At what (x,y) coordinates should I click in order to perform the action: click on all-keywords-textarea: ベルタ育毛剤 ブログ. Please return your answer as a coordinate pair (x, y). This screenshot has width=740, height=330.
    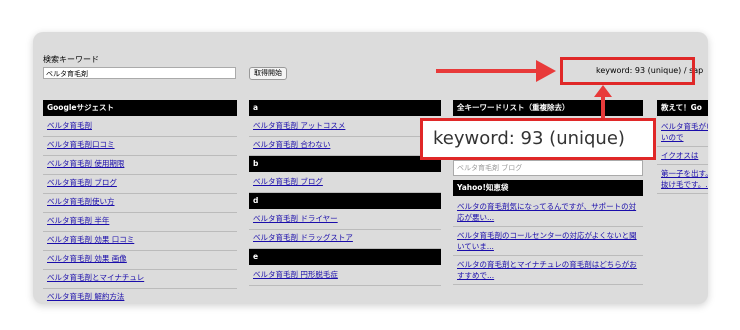
    Looking at the image, I should click on (548, 168).